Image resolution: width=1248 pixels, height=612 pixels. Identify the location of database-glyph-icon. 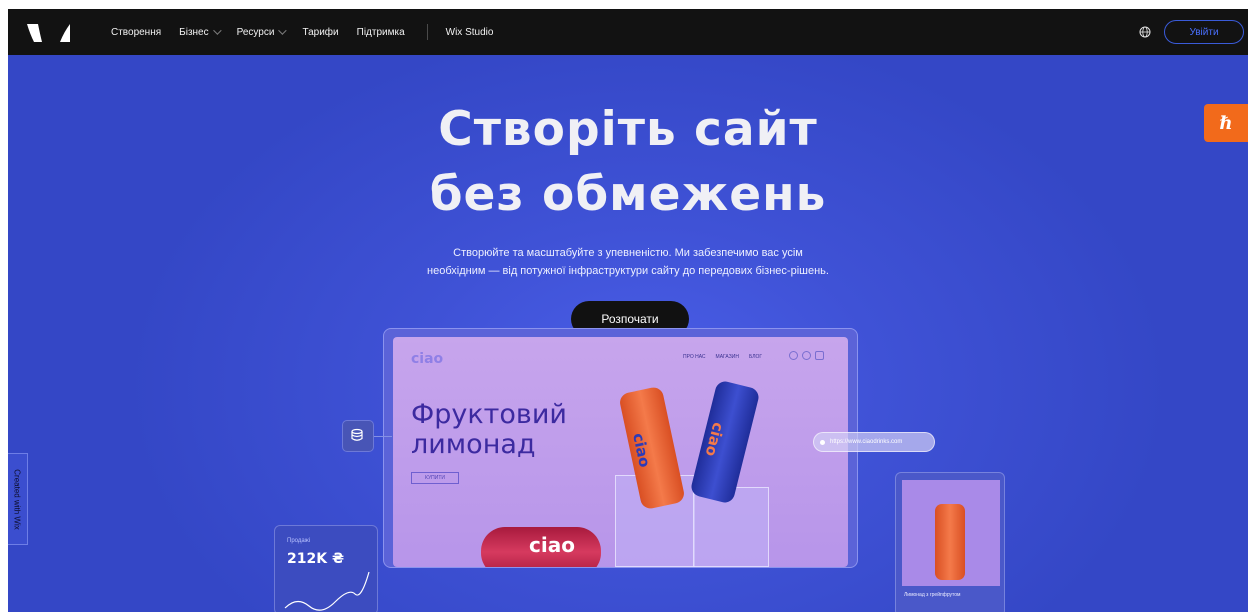
(357, 434).